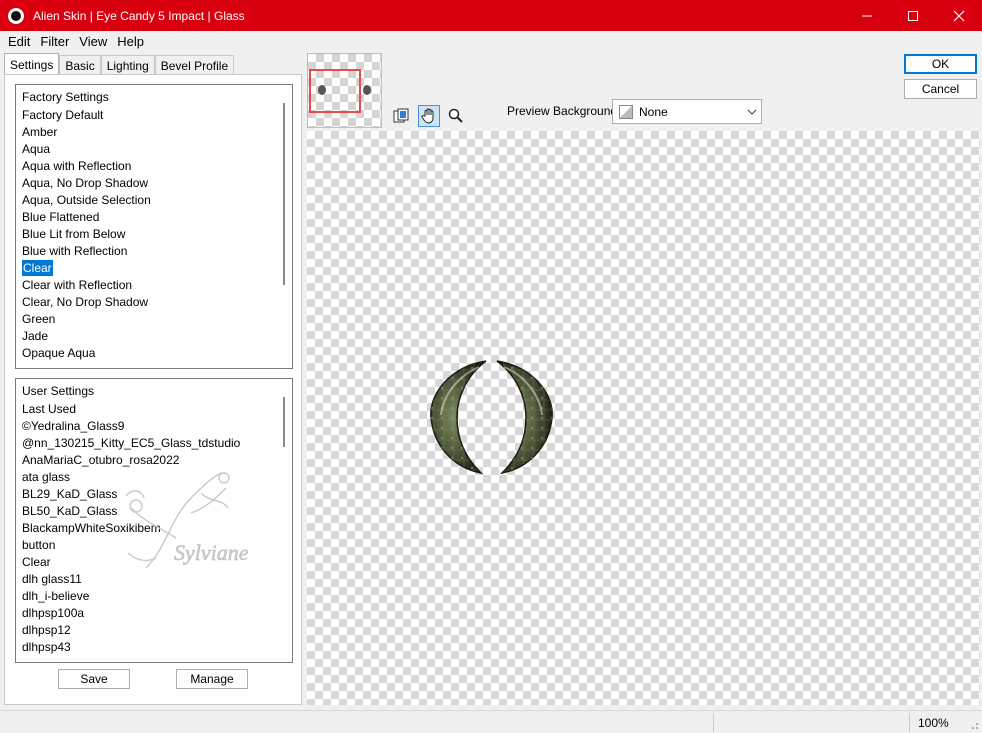 This screenshot has height=733, width=982. I want to click on menu-bar: Edit Filter View Help, so click(491, 41).